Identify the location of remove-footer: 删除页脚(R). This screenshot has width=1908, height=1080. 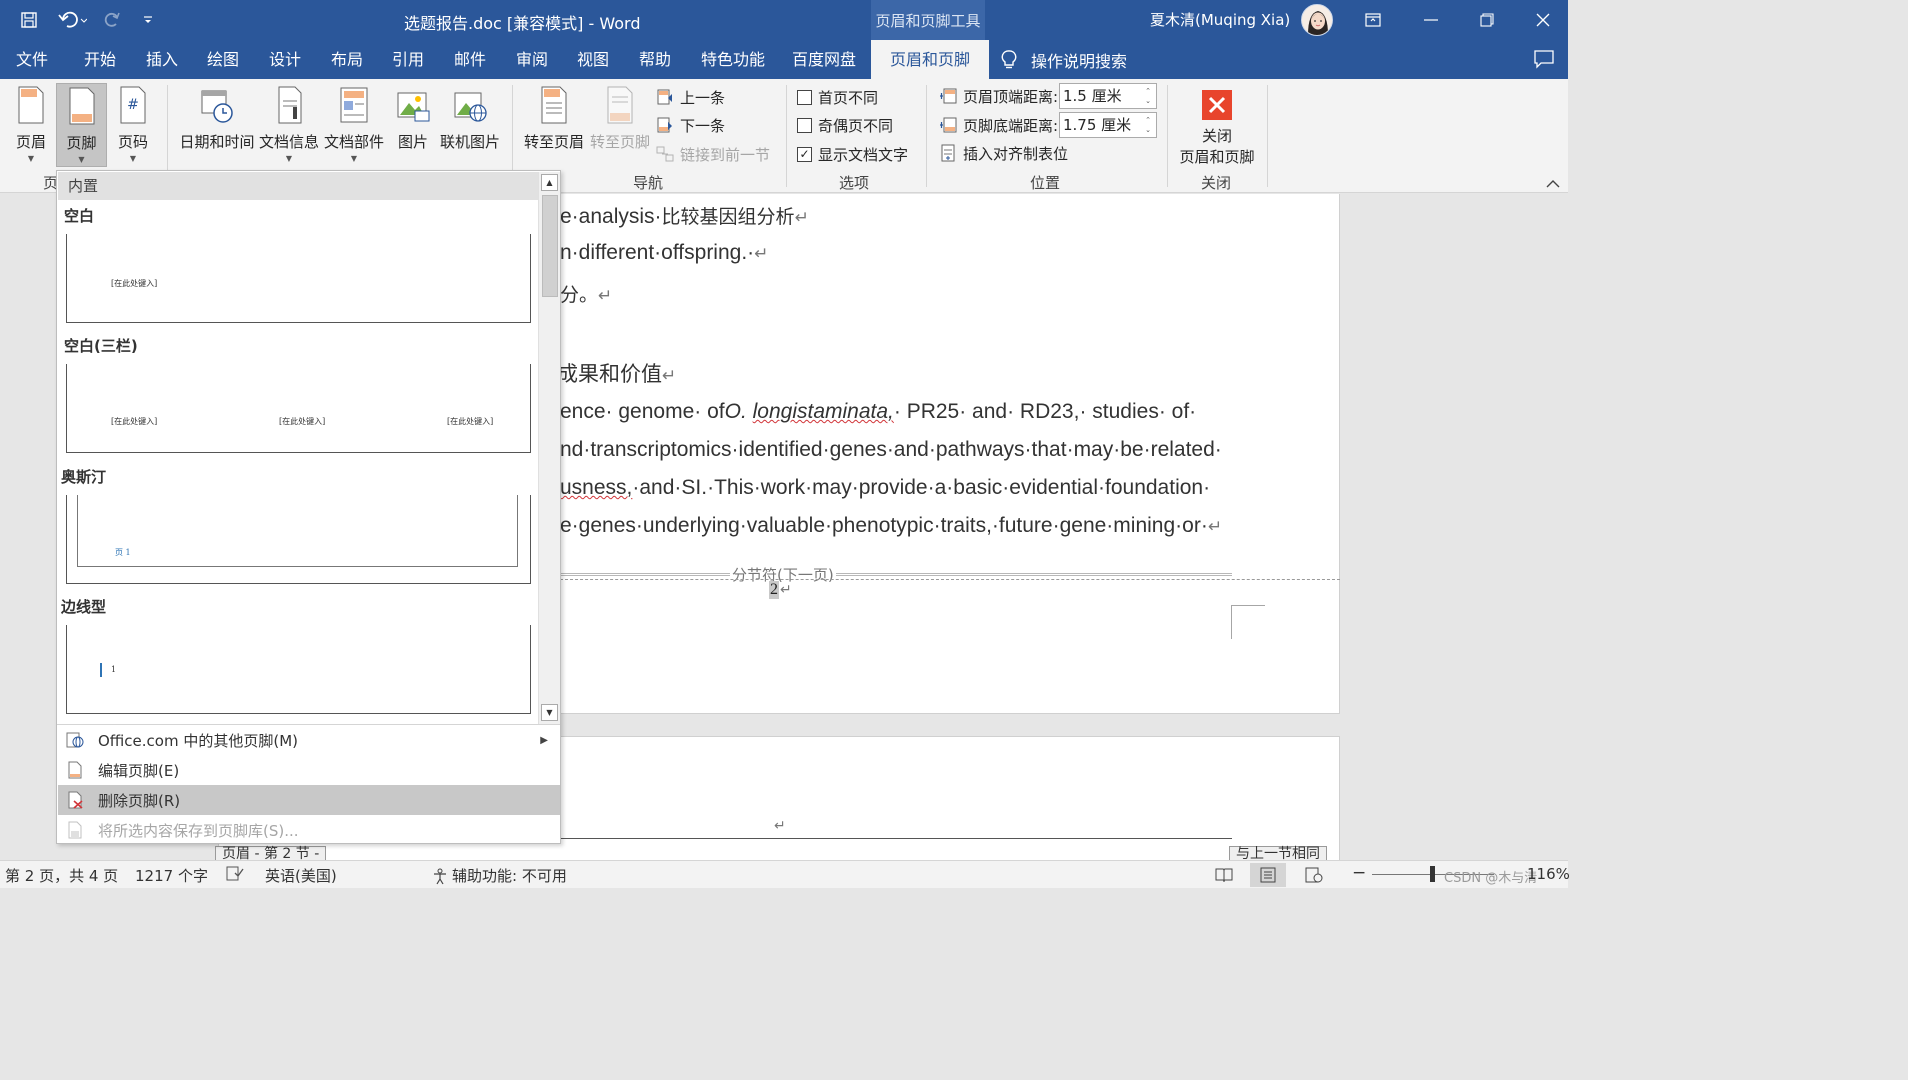
(309, 800).